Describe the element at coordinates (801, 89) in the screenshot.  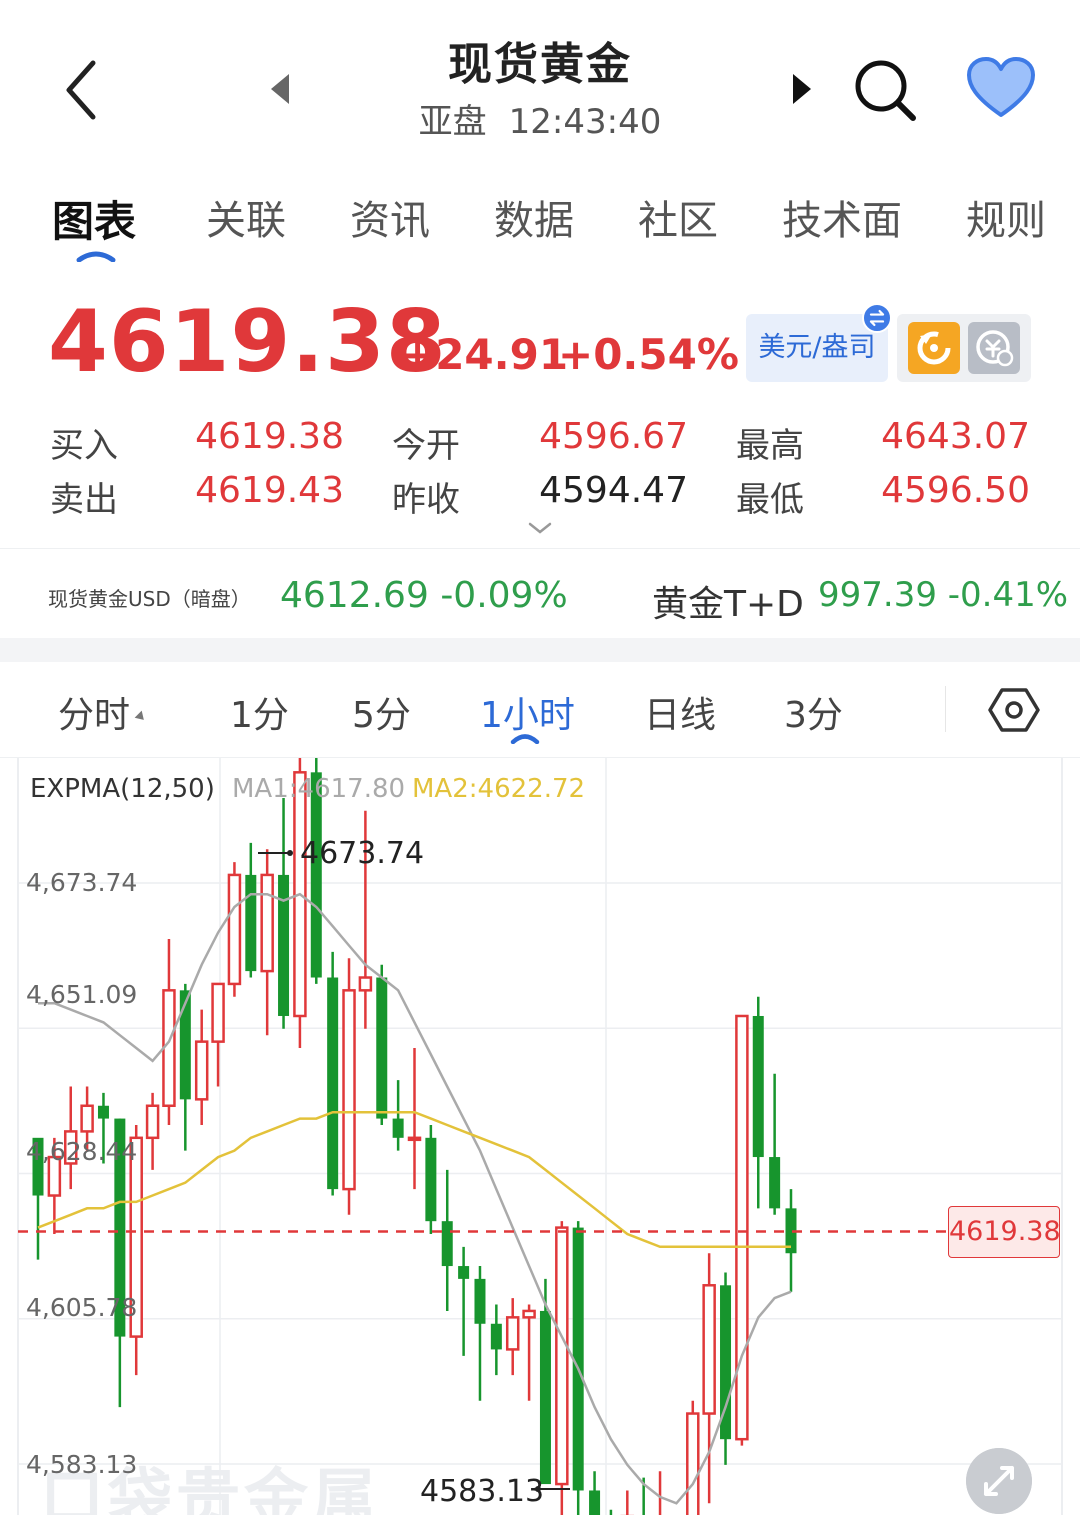
I see `next-instrument-icon` at that location.